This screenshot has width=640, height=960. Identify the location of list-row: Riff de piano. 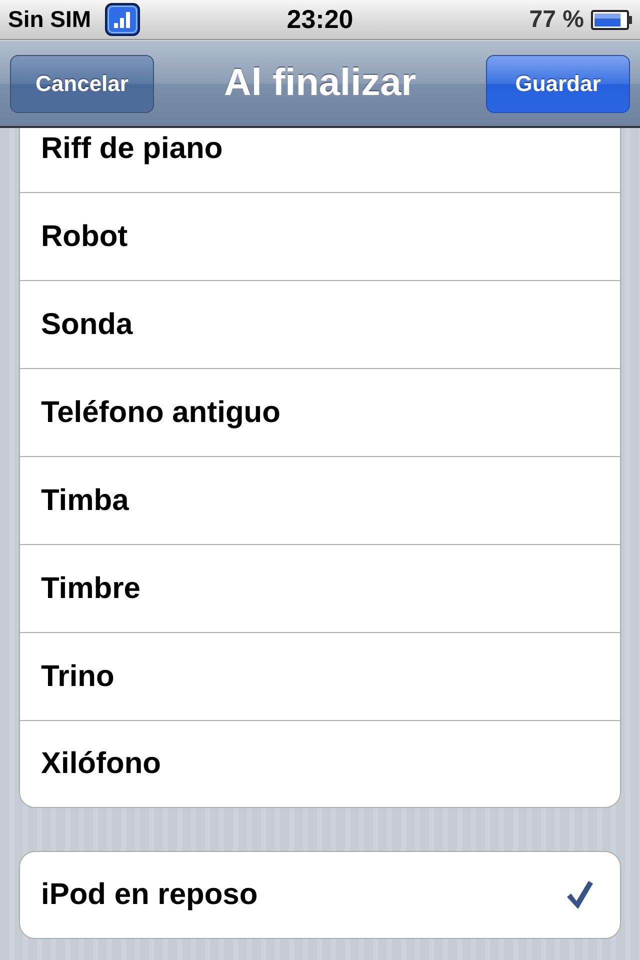
(320, 160).